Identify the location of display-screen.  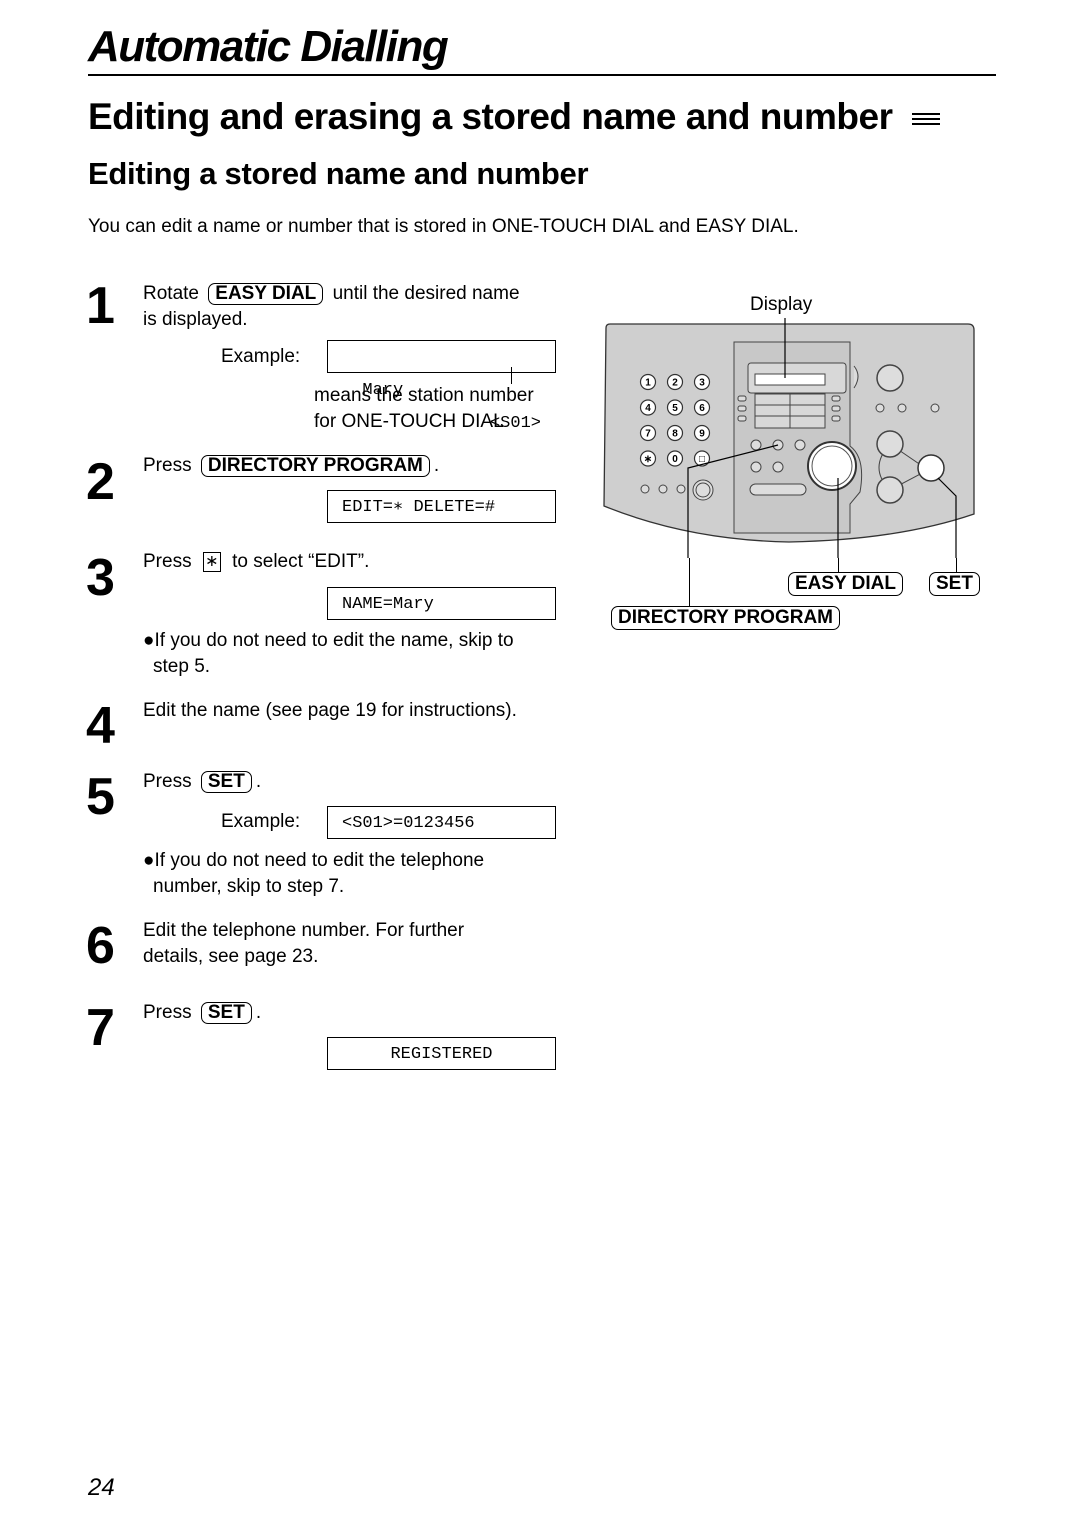
(790, 379).